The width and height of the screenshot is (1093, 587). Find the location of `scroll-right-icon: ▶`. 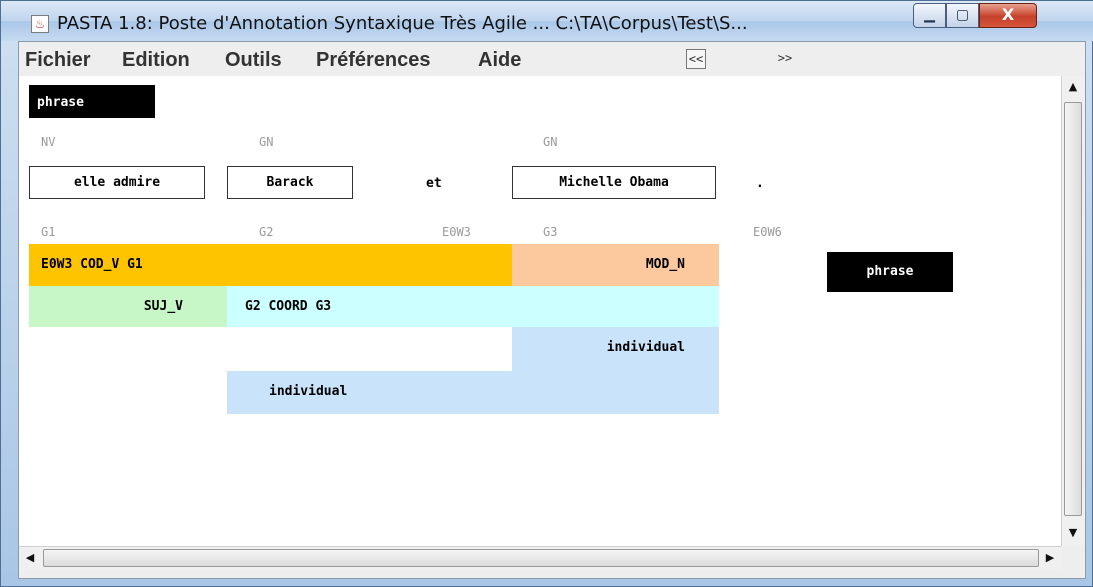

scroll-right-icon: ▶ is located at coordinates (1050, 558).